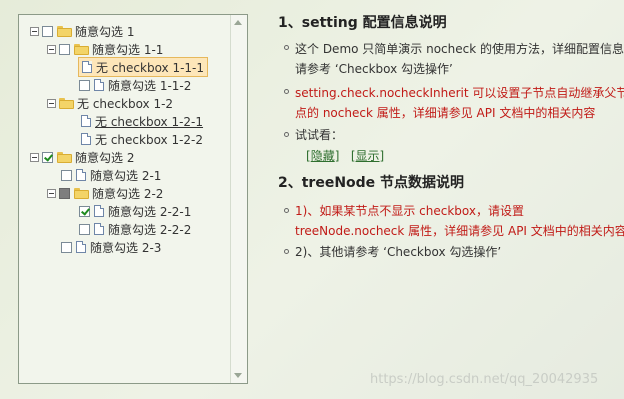 The image size is (624, 399). I want to click on tree-node-1-2: 无 checkbox 1-2, so click(110, 103).